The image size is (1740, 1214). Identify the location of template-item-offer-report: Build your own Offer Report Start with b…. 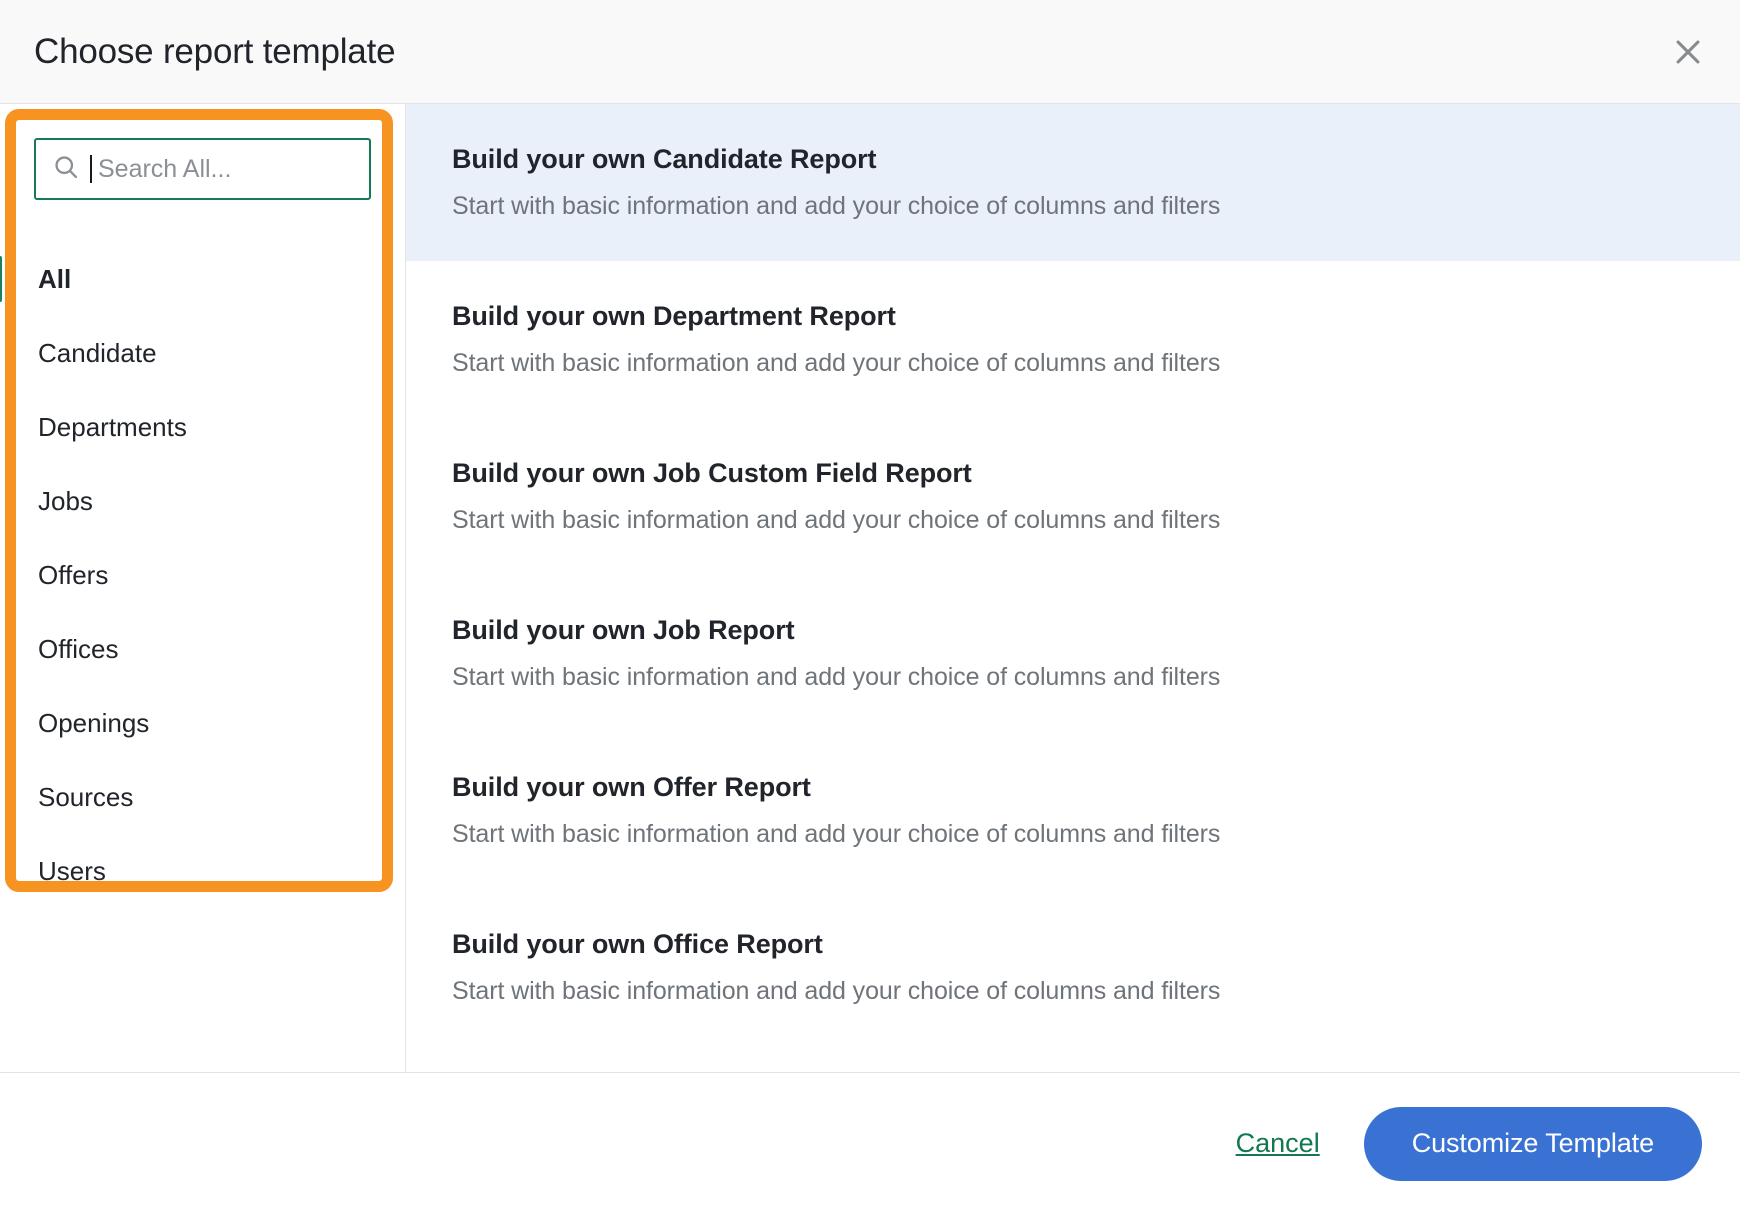
(1073, 810).